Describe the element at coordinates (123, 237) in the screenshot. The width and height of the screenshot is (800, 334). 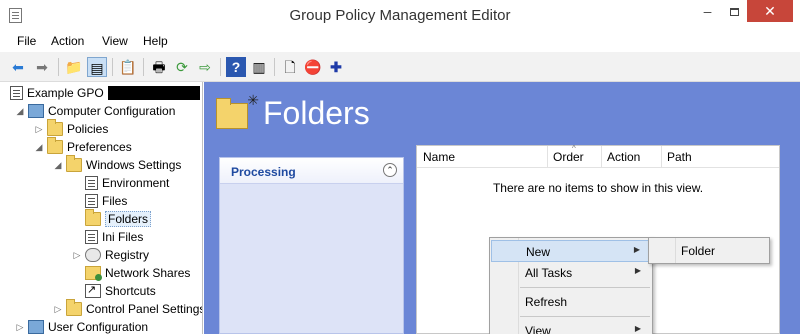
I see `tree-item-label: Ini Files` at that location.